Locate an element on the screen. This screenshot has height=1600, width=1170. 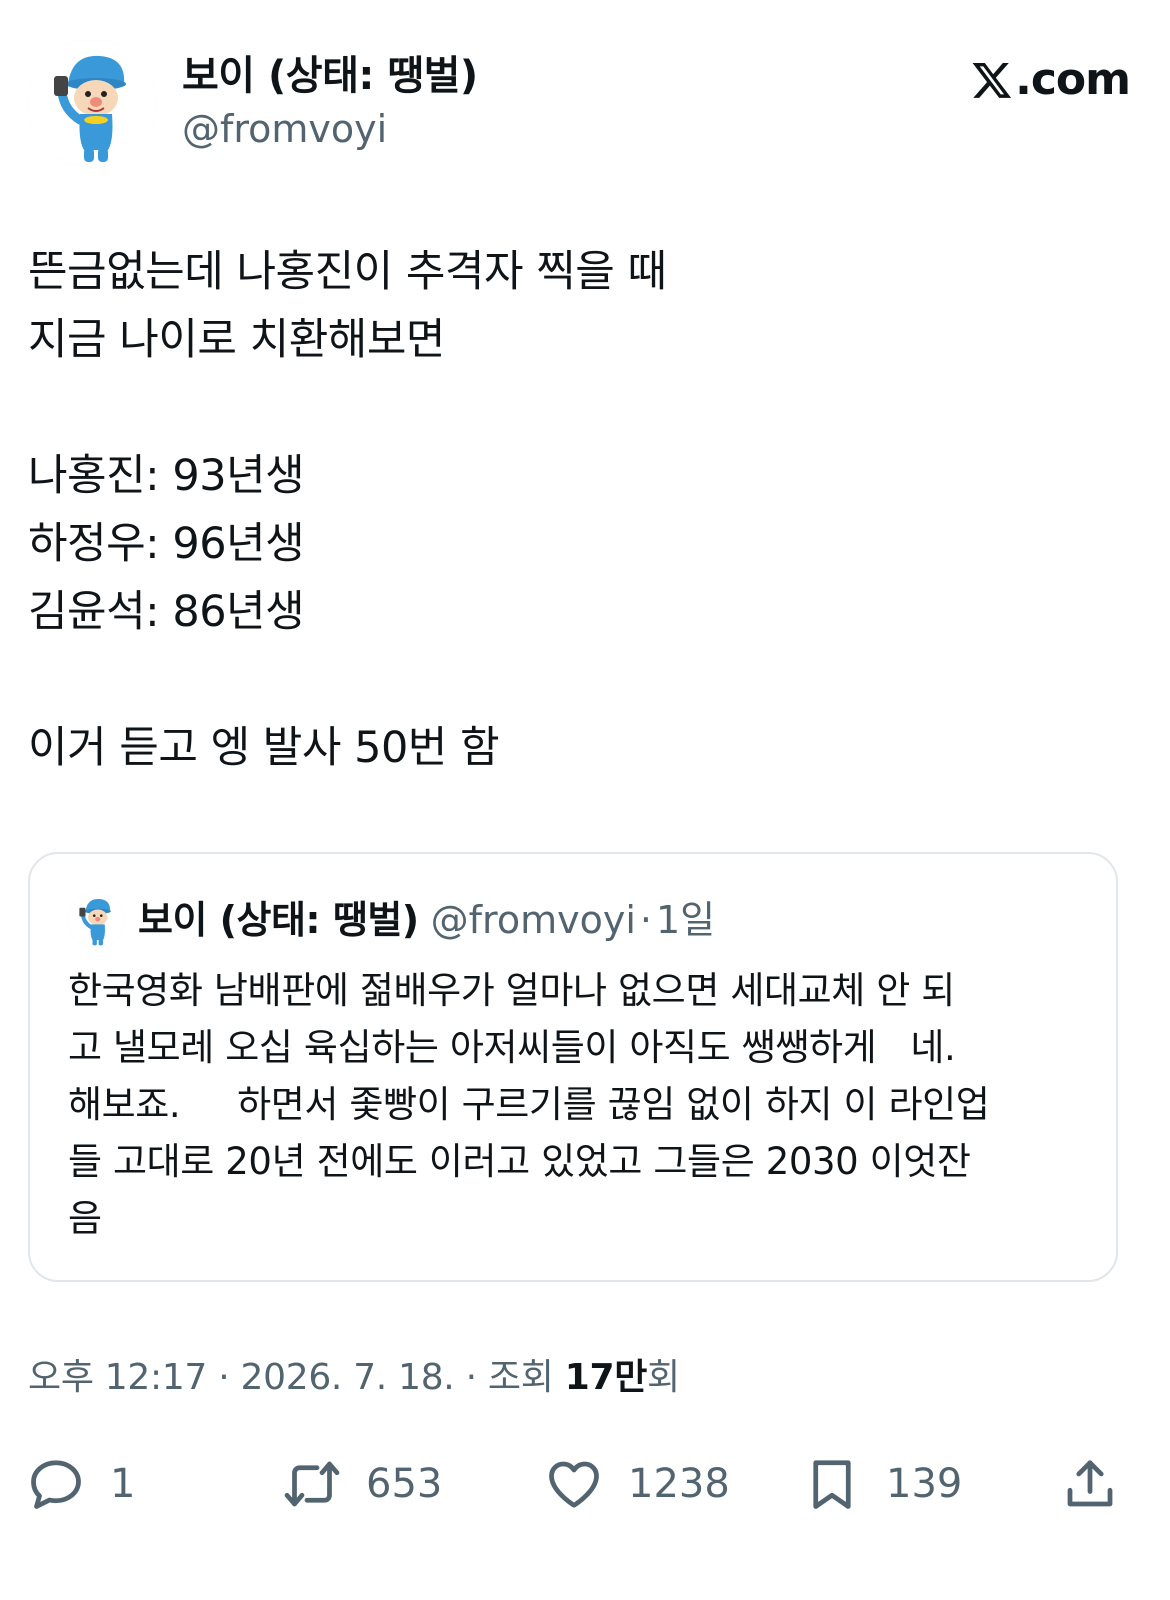
author-name: 보이 (상태: 땡벌) is located at coordinates (330, 76).